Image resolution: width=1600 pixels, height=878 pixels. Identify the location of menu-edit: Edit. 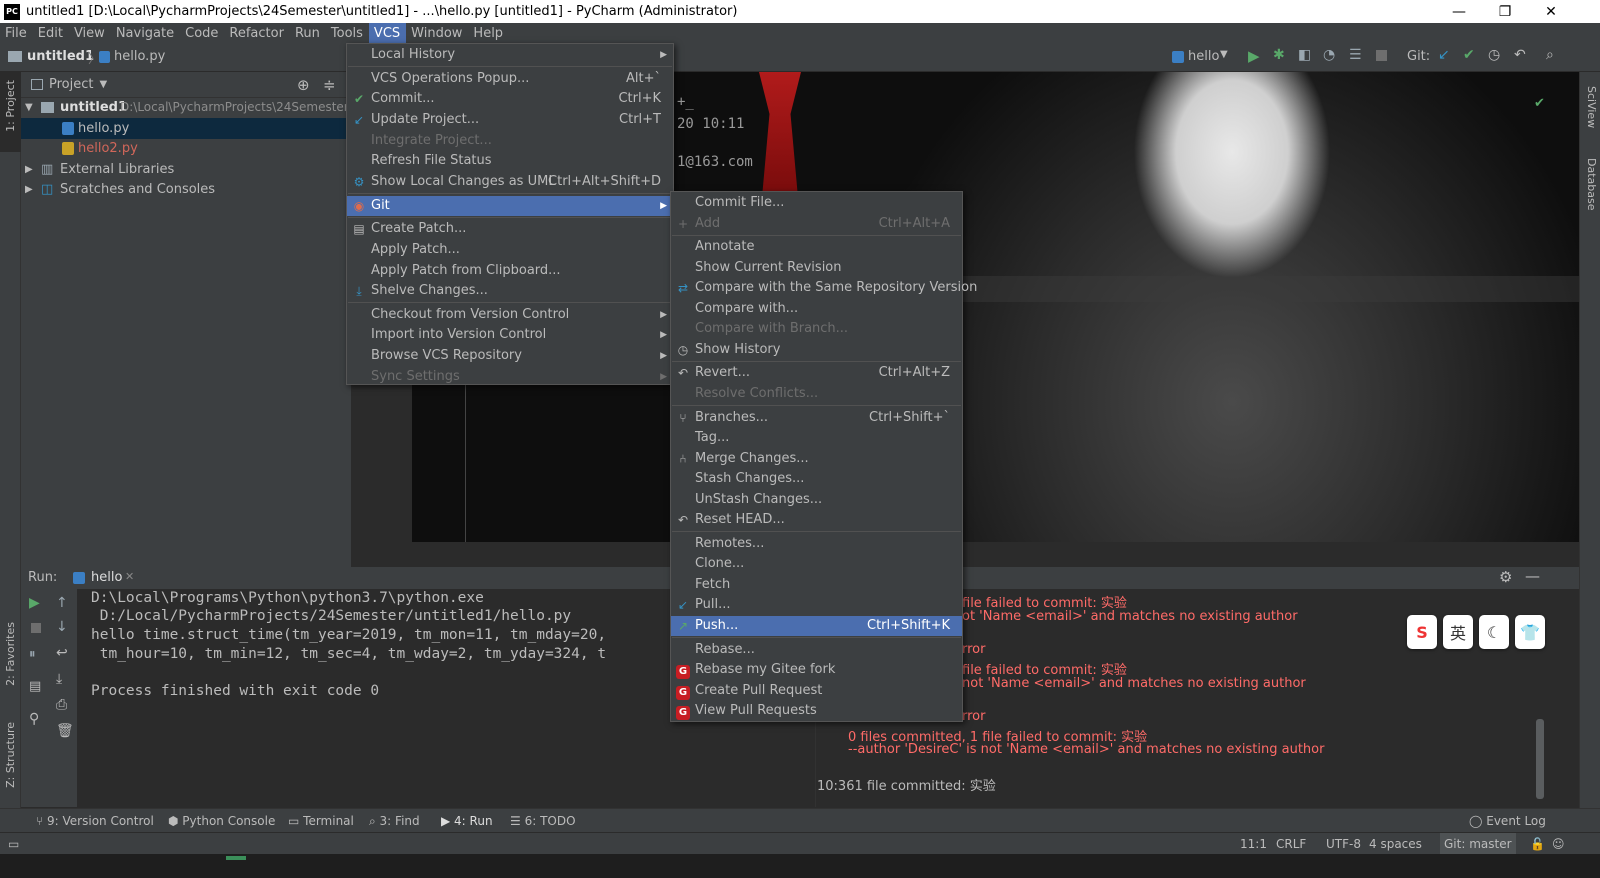
(51, 34).